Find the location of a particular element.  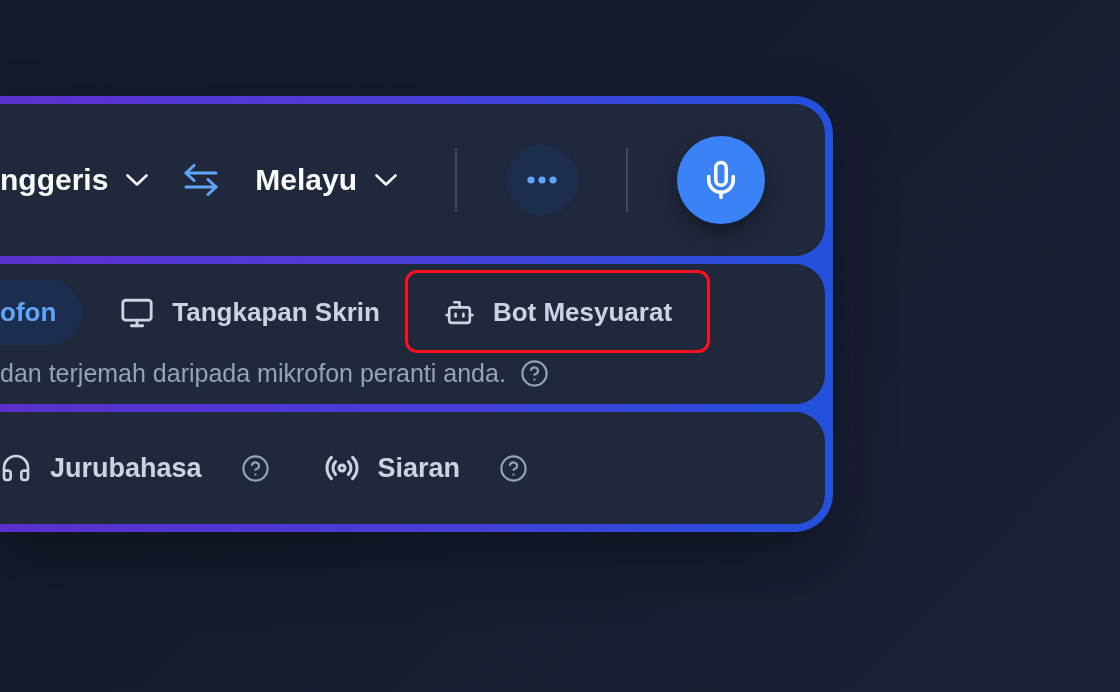

source-tab: ofon is located at coordinates (41, 312).